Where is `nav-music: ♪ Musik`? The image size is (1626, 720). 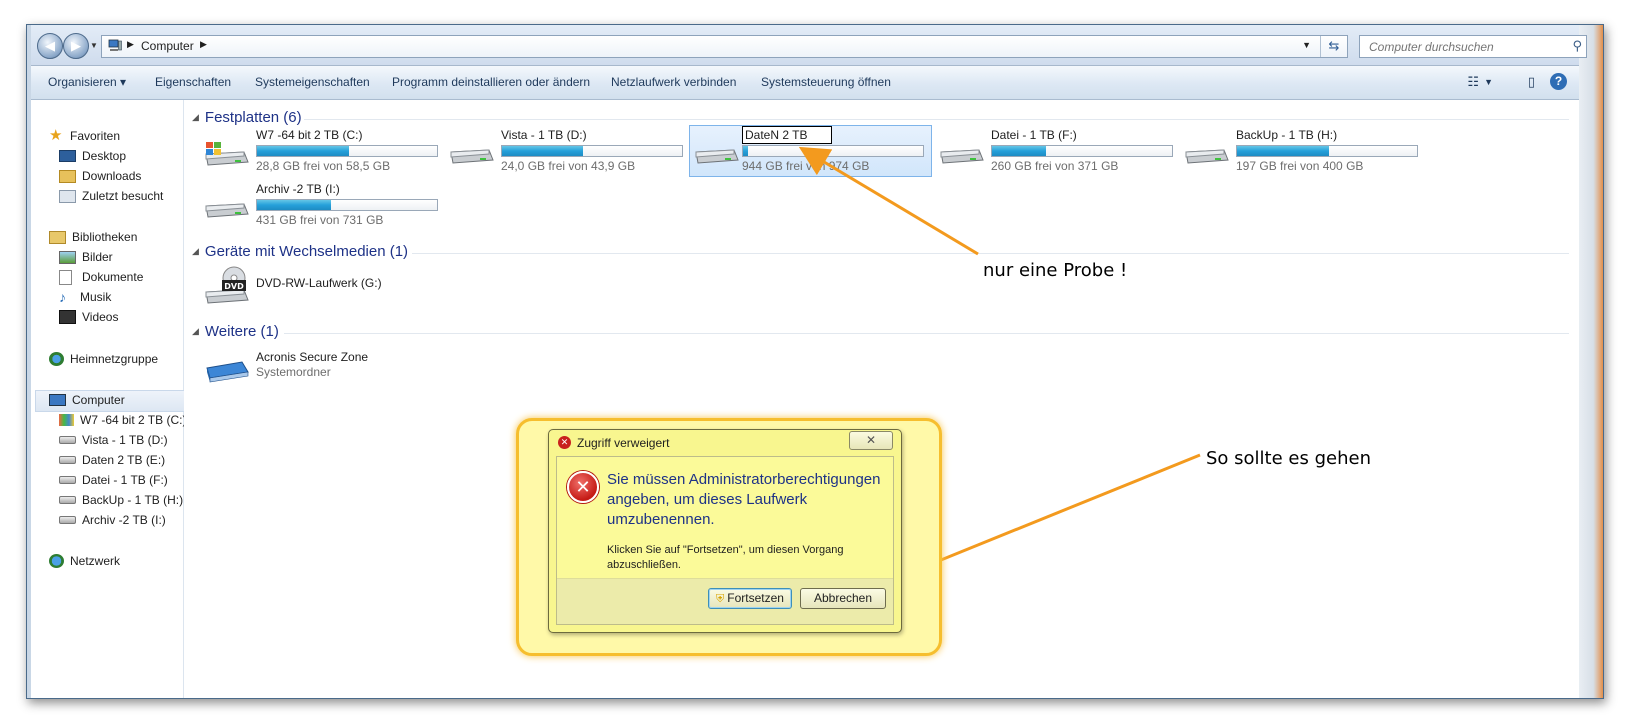
nav-music: ♪ Musik is located at coordinates (85, 297).